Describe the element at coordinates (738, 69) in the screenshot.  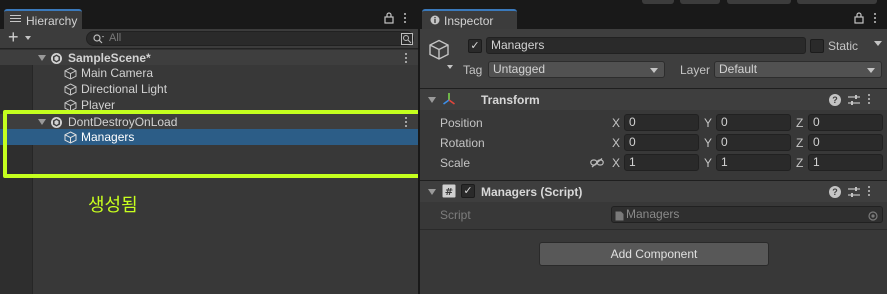
I see `layer-value: Default` at that location.